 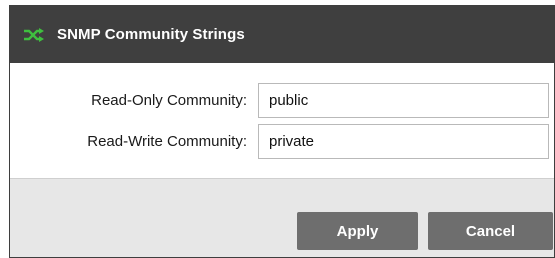 What do you see at coordinates (169, 100) in the screenshot?
I see `read-only-label: Read-Only Community:` at bounding box center [169, 100].